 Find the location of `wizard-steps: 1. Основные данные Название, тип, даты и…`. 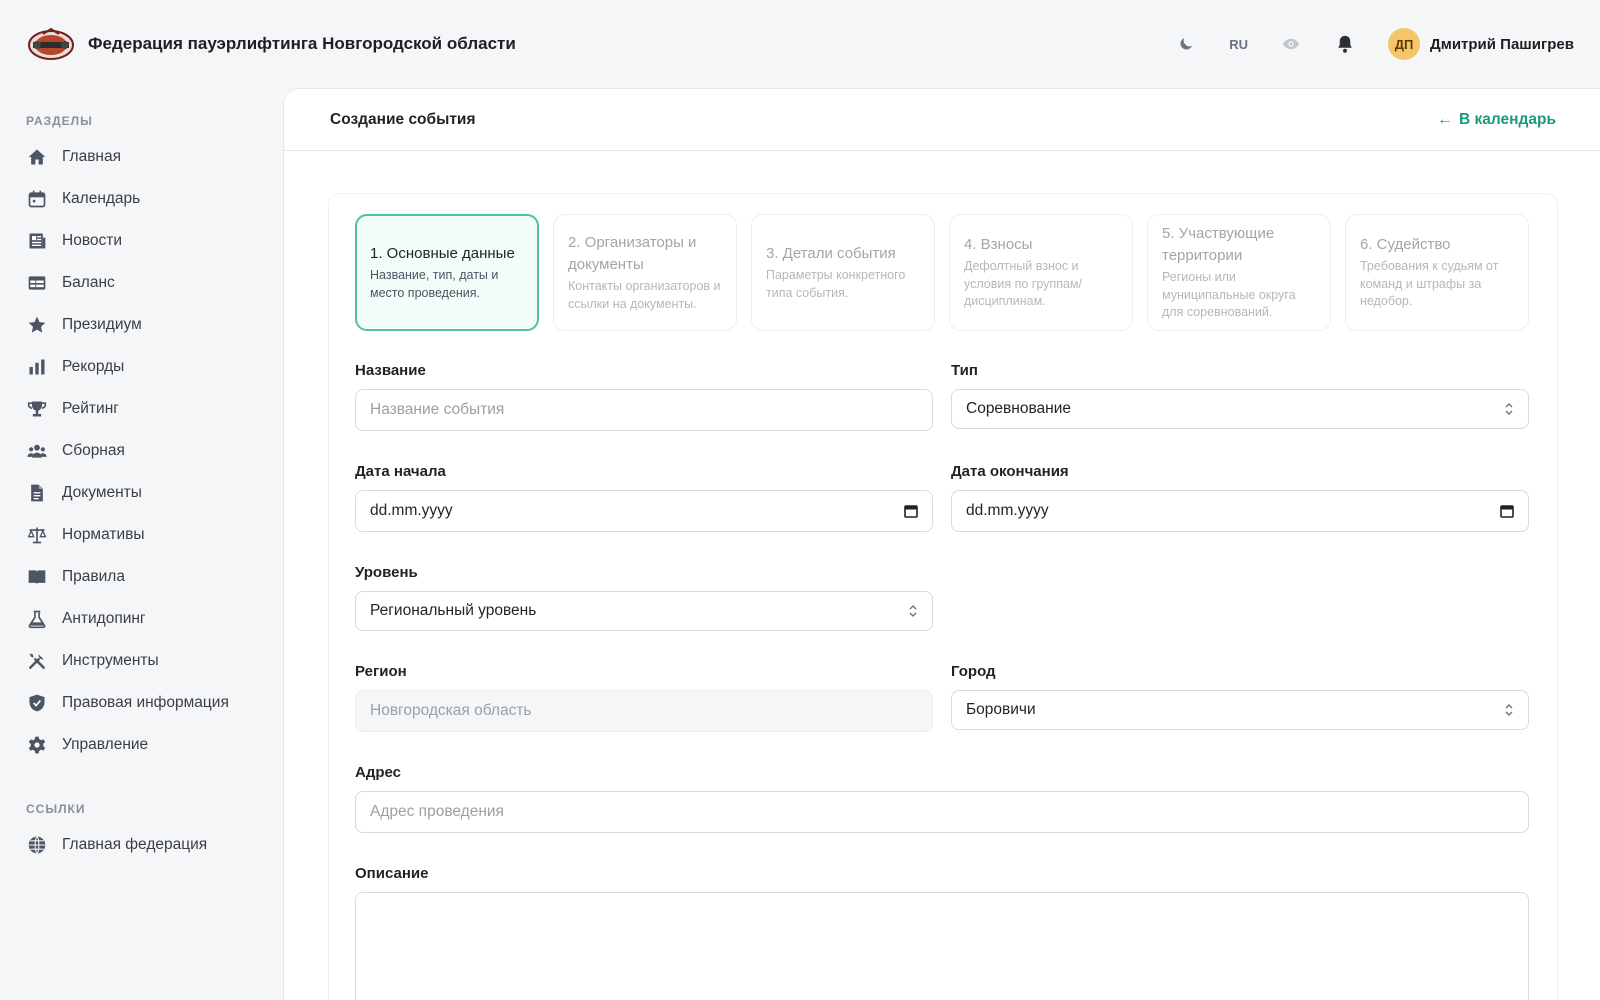

wizard-steps: 1. Основные данные Название, тип, даты и… is located at coordinates (942, 272).